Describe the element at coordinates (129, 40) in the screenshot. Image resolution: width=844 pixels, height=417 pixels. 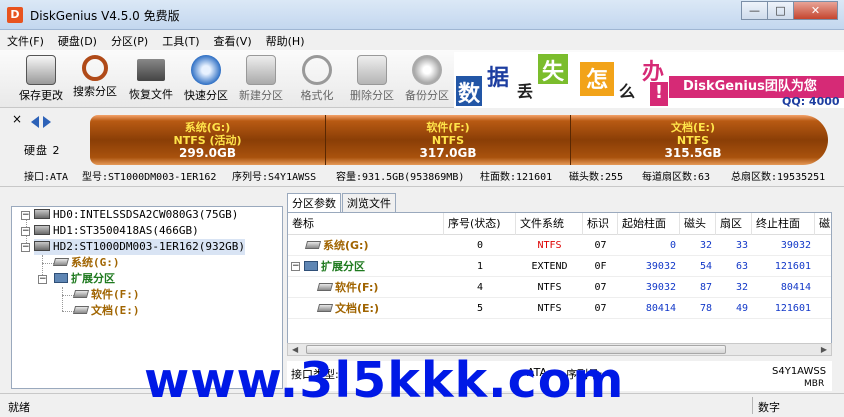
I see `menu-partition: 分区(P)` at that location.